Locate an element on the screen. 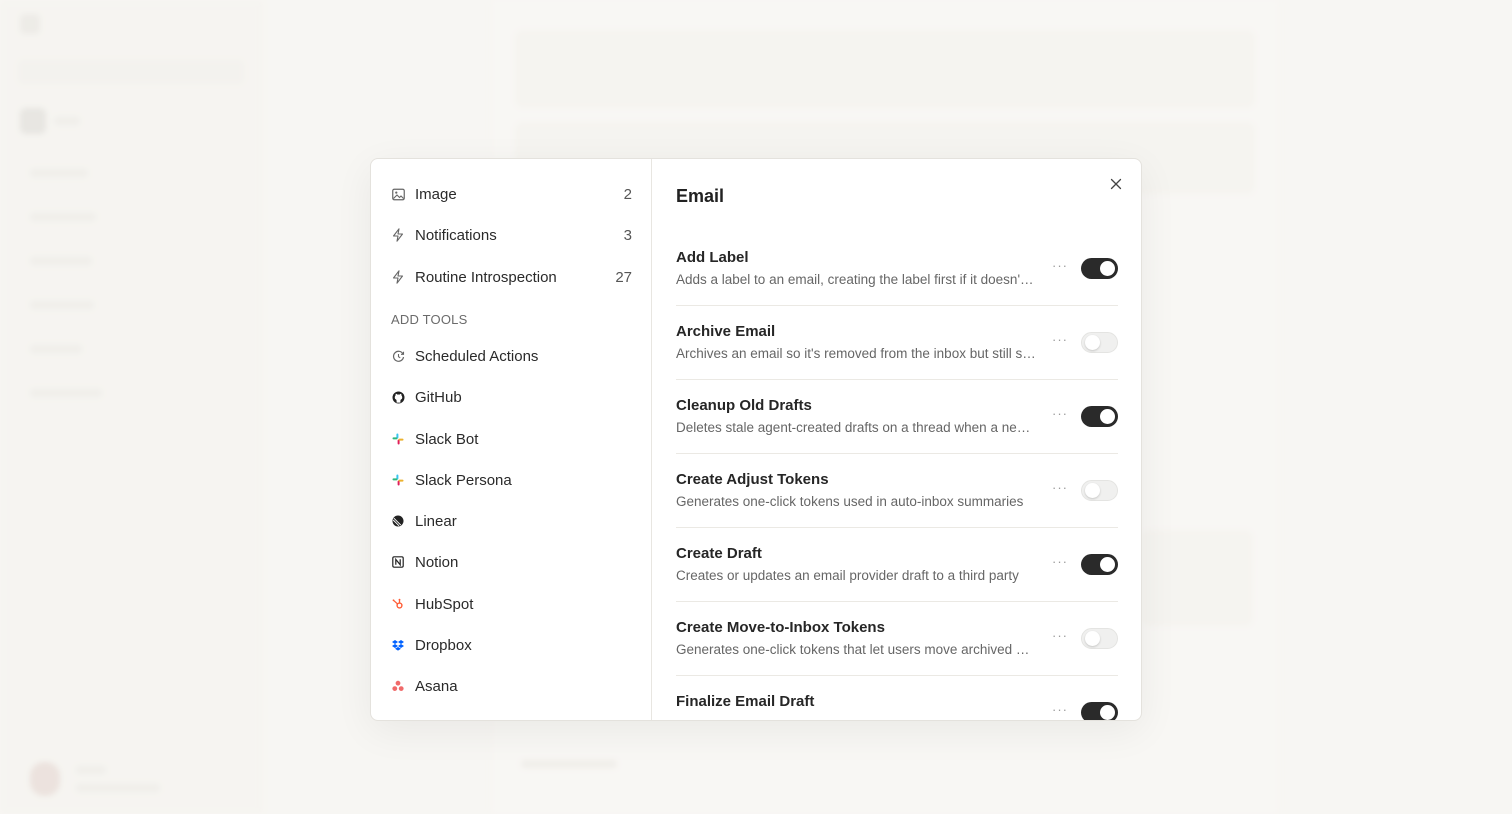 This screenshot has height=814, width=1512. nav-item-label: Slack Persona is located at coordinates (463, 480).